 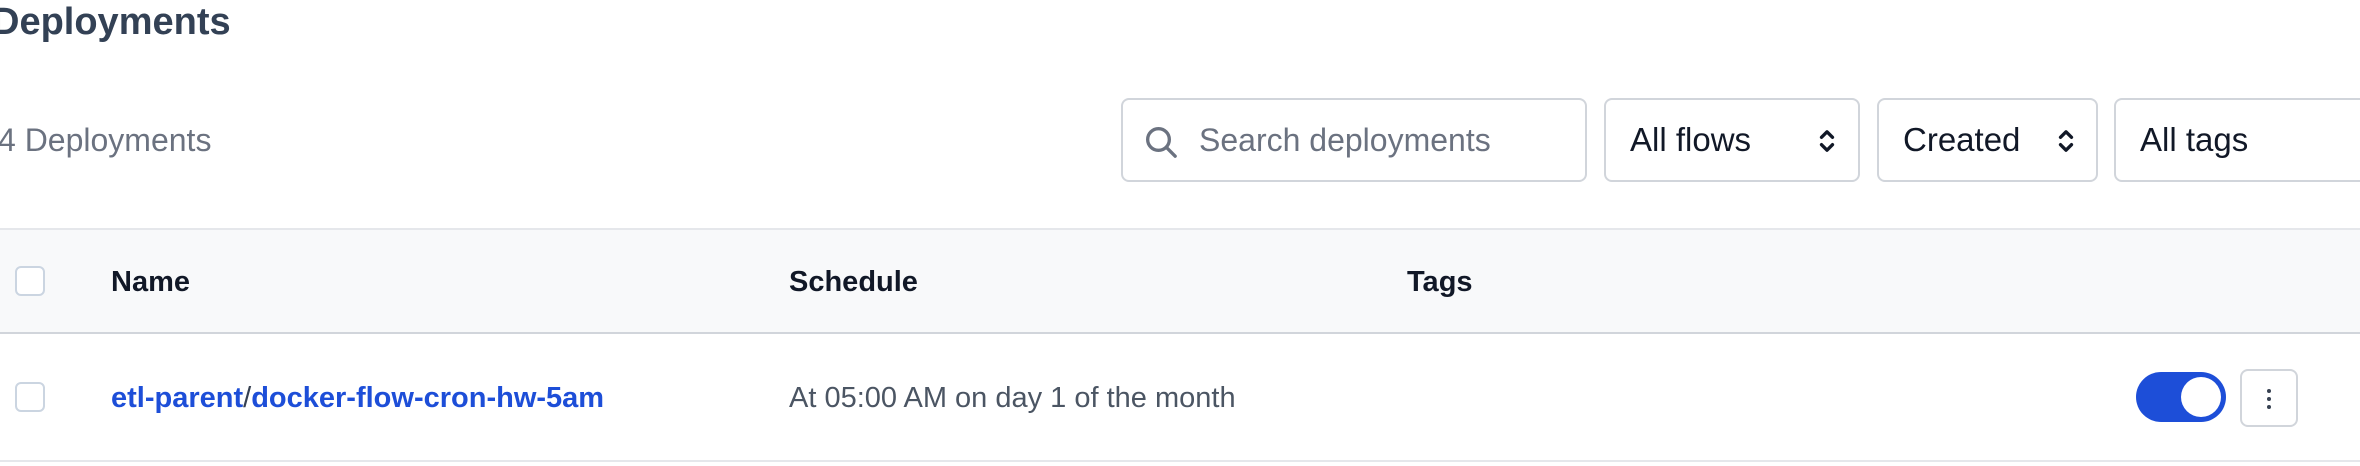 I want to click on page-title: Deployments, so click(x=115, y=22).